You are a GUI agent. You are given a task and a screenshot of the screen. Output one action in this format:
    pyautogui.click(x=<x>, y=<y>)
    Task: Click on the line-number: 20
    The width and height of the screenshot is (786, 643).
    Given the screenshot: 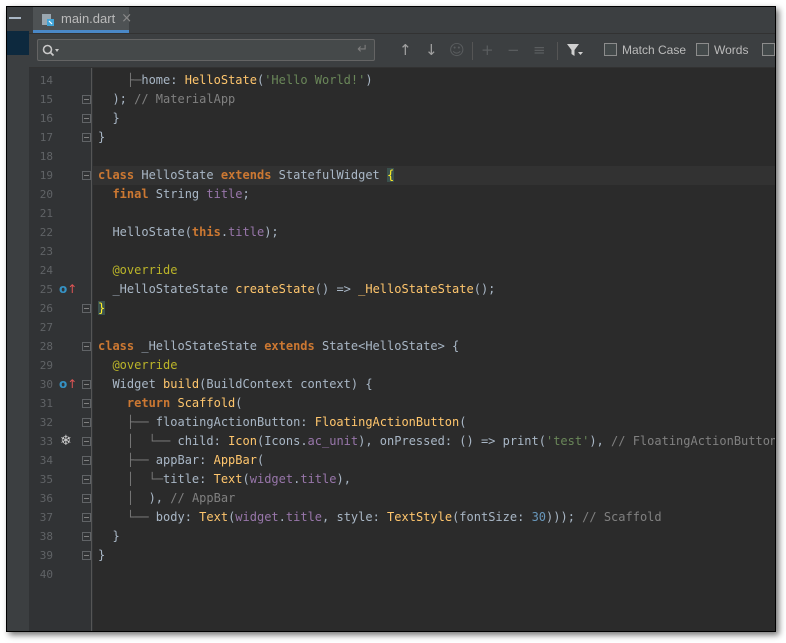 What is the action you would take?
    pyautogui.click(x=46, y=194)
    